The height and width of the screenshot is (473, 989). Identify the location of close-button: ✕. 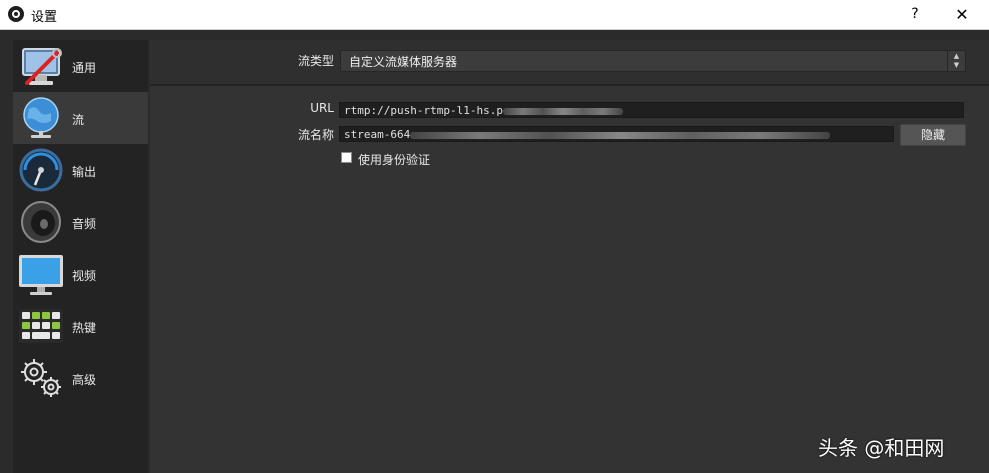
(962, 14).